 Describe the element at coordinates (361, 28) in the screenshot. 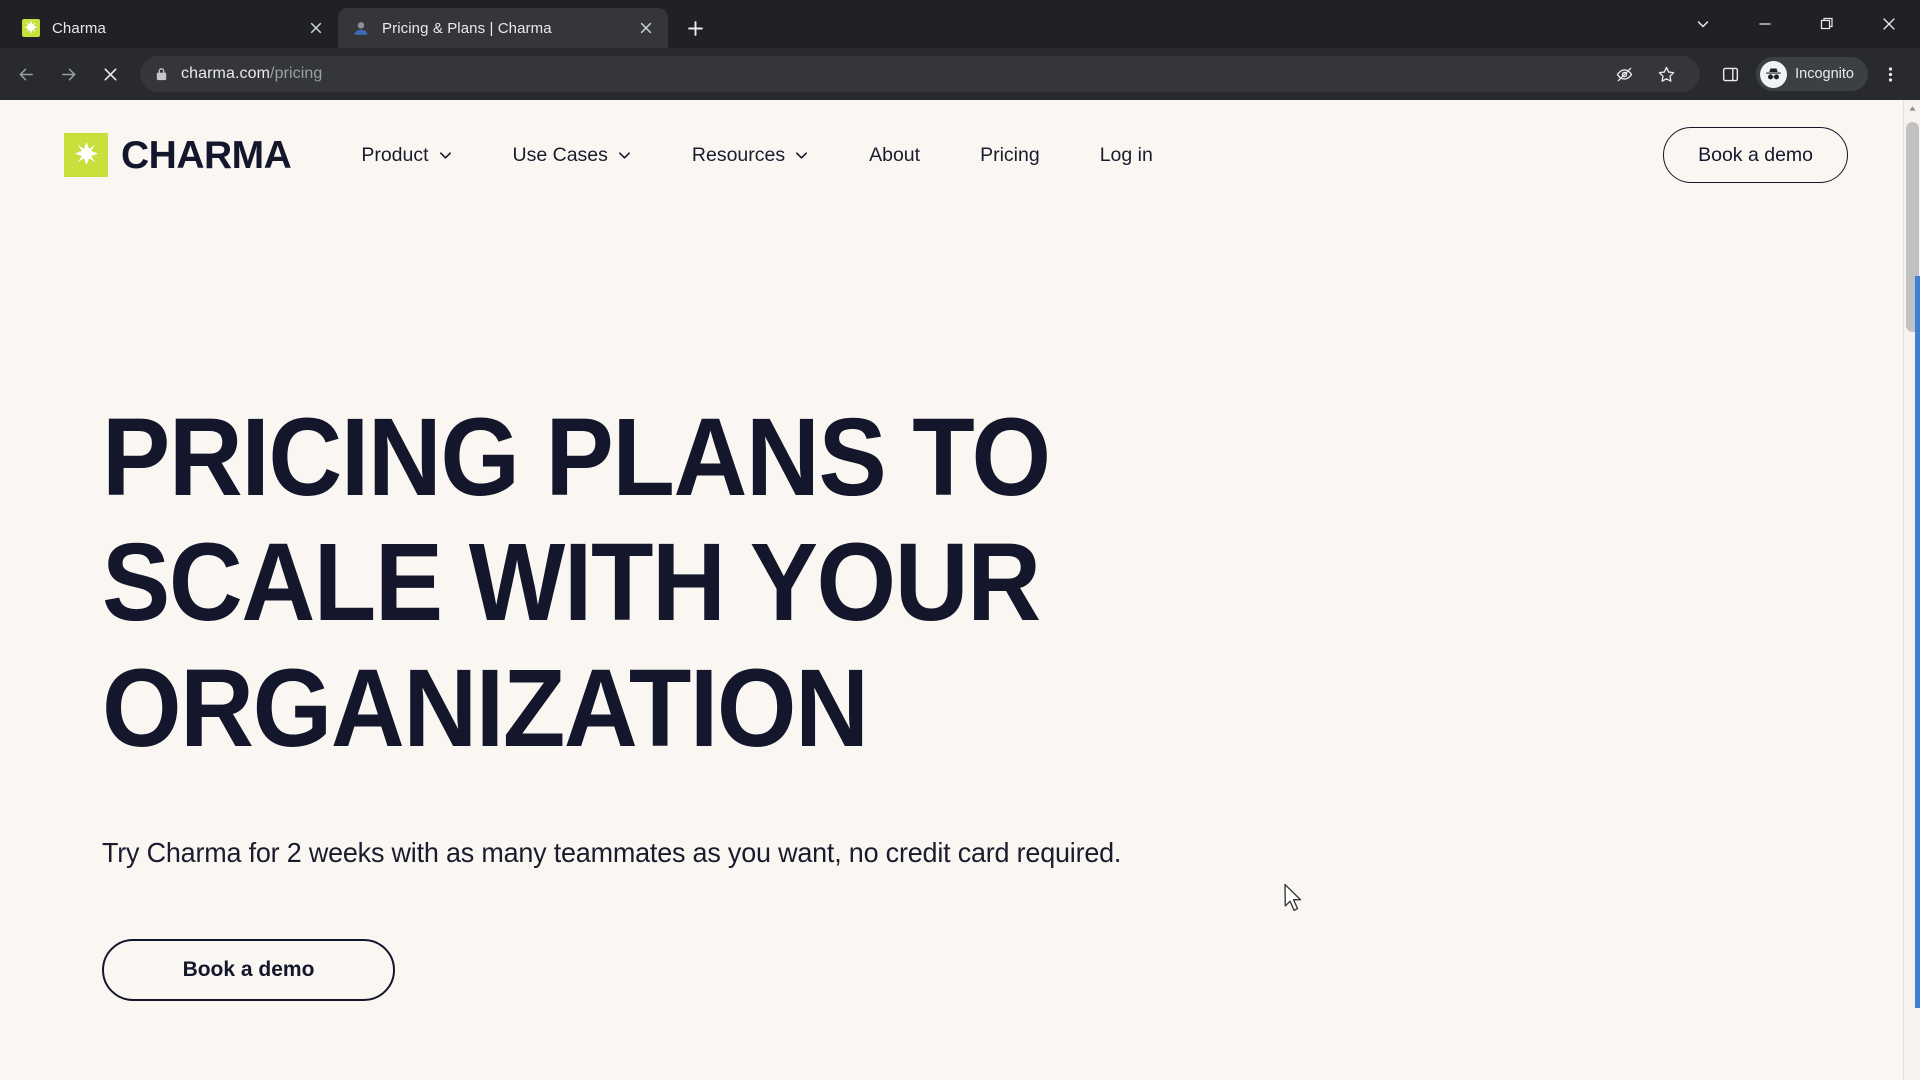

I see `loading-page-icon` at that location.